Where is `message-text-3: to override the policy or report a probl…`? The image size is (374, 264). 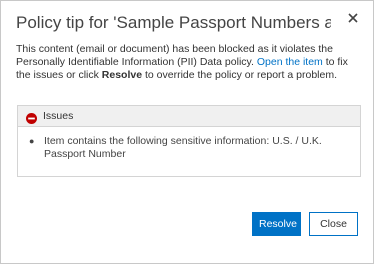 message-text-3: to override the policy or report a probl… is located at coordinates (239, 75).